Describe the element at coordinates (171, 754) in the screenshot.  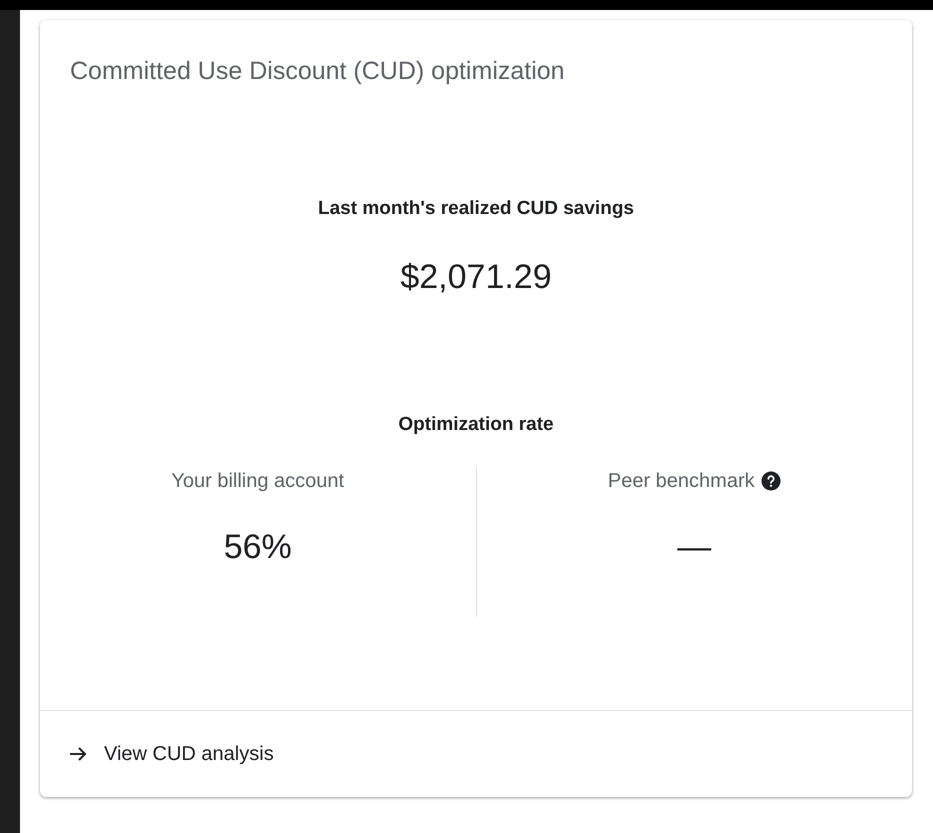
I see `view-analysis-link: View CUD analysis` at that location.